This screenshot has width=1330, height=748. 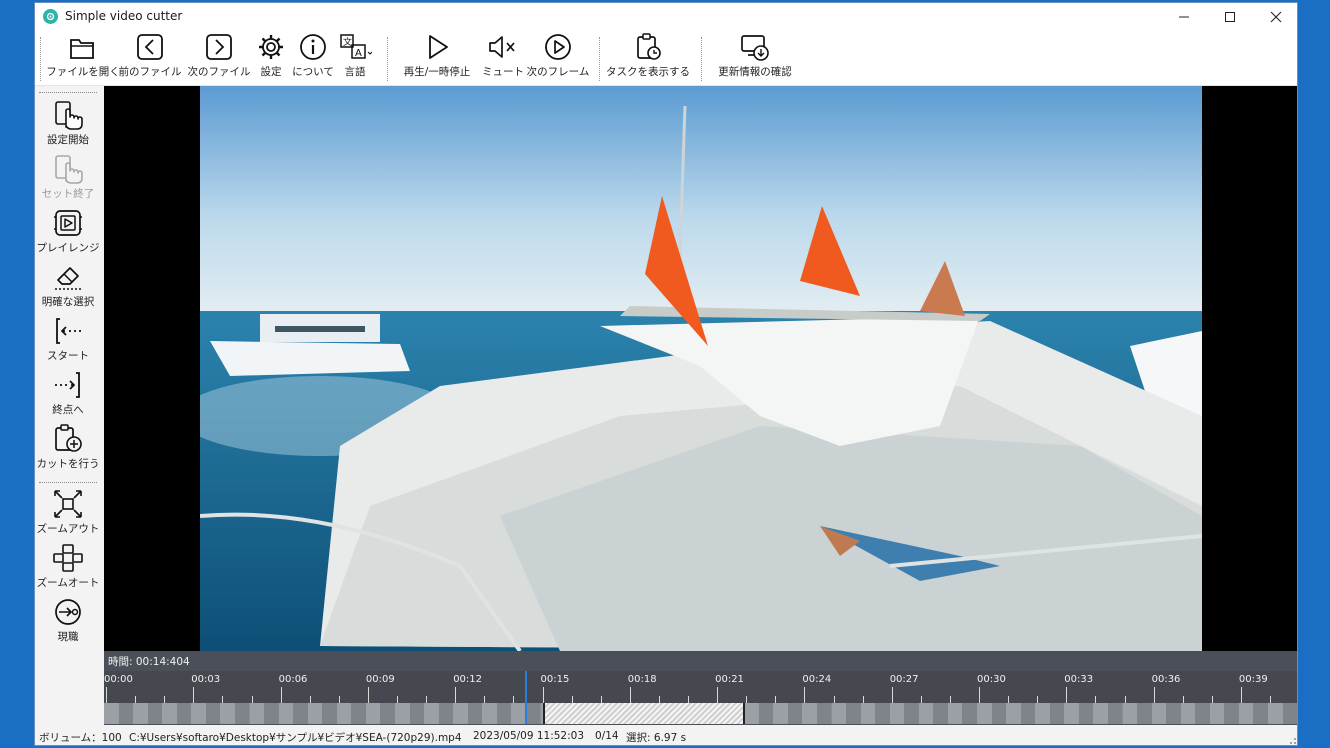 I want to click on tick-label: 00:03, so click(x=206, y=679).